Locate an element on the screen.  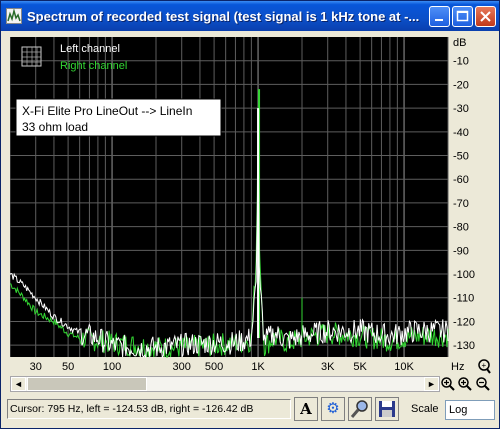
settings-icon: ⚙ is located at coordinates (333, 408).